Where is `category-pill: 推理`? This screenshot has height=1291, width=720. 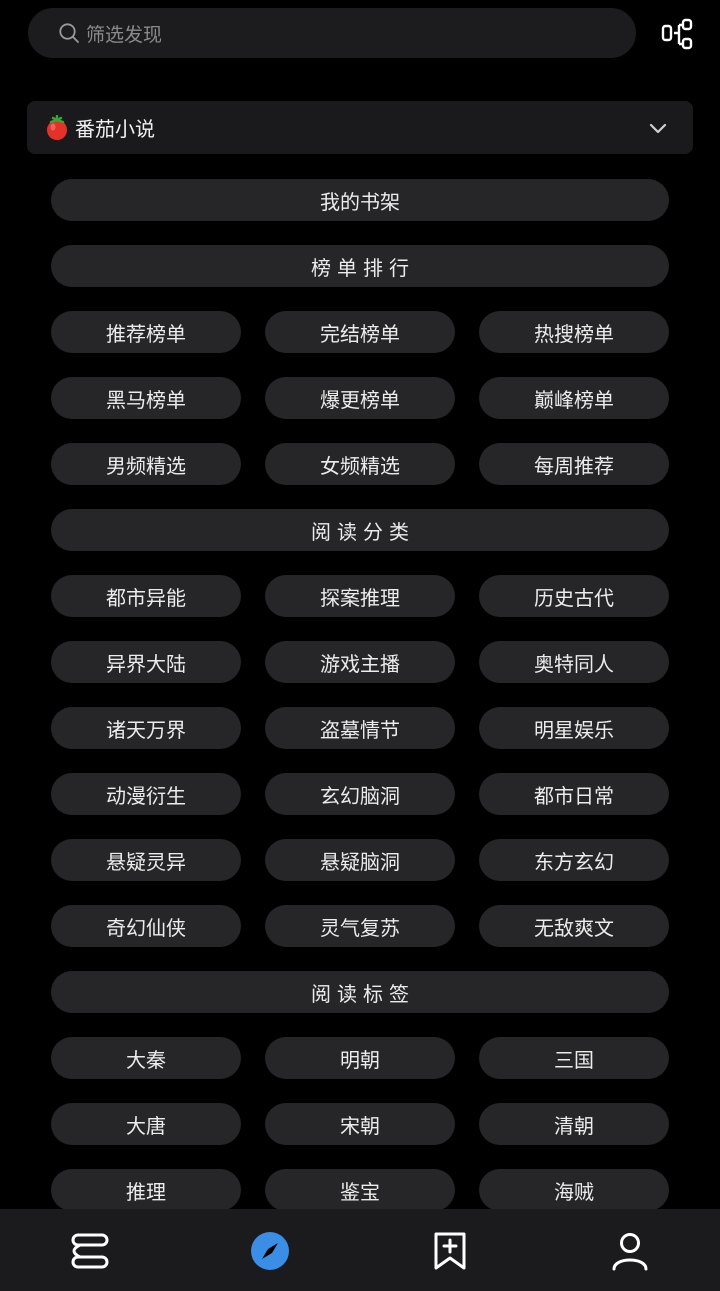 category-pill: 推理 is located at coordinates (146, 1190).